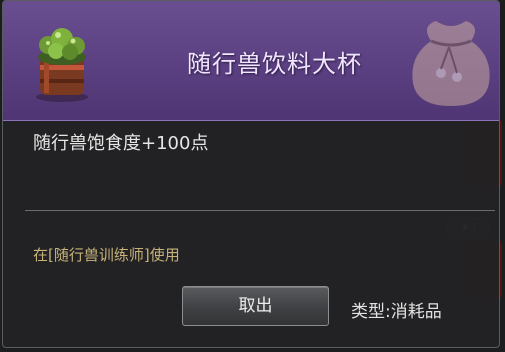 Image resolution: width=505 pixels, height=352 pixels. What do you see at coordinates (255, 306) in the screenshot?
I see `take-out-button: 取出` at bounding box center [255, 306].